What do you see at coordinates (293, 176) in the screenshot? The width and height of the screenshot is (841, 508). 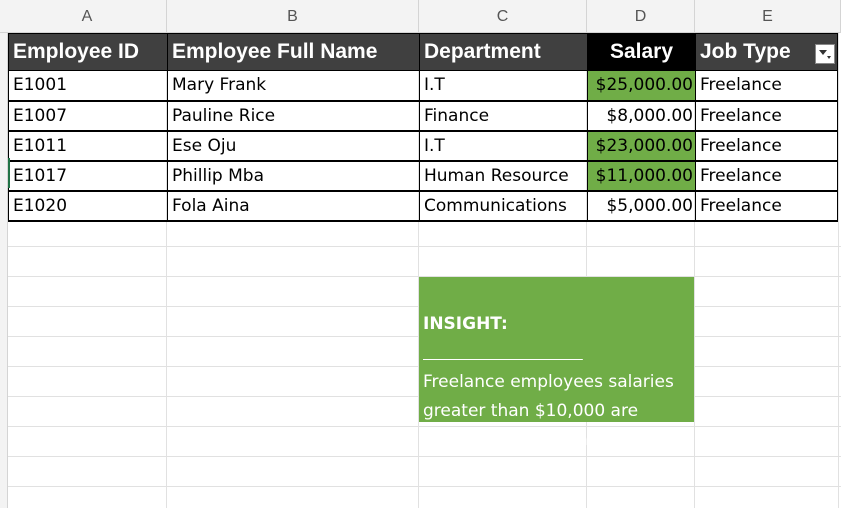 I see `cell-employee-name: Phillip Mba` at bounding box center [293, 176].